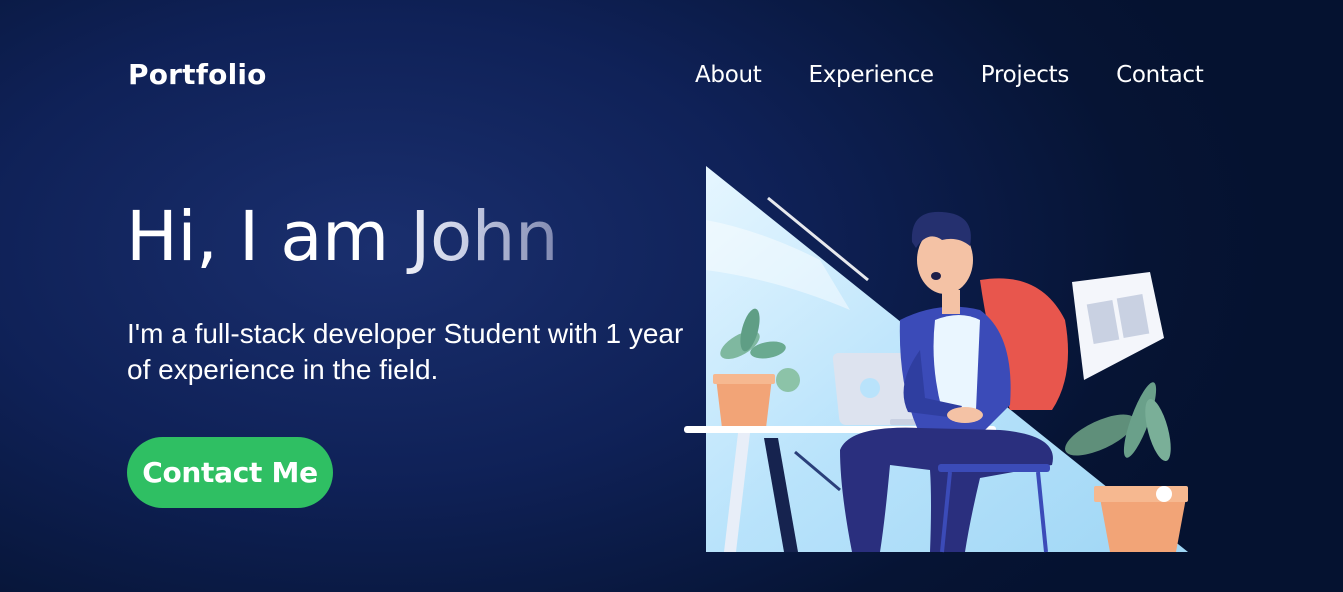 This screenshot has height=592, width=1343. Describe the element at coordinates (949, 75) in the screenshot. I see `main-nav: About Experience Projects Contact` at that location.